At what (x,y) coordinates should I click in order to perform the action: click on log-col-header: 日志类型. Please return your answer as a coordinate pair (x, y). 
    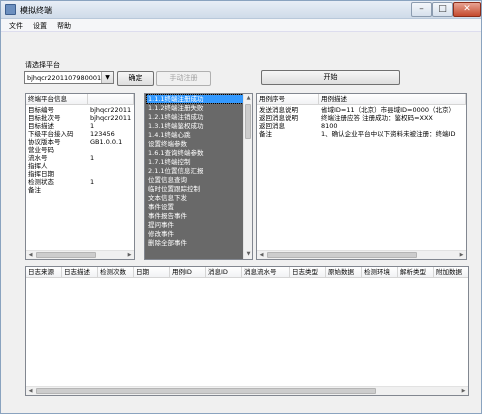
    Looking at the image, I should click on (308, 272).